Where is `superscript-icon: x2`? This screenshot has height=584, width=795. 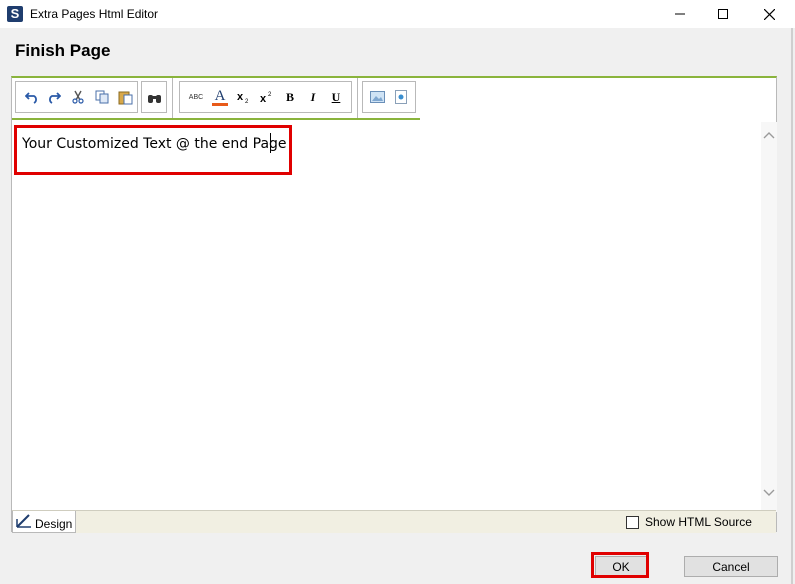 superscript-icon: x2 is located at coordinates (266, 98).